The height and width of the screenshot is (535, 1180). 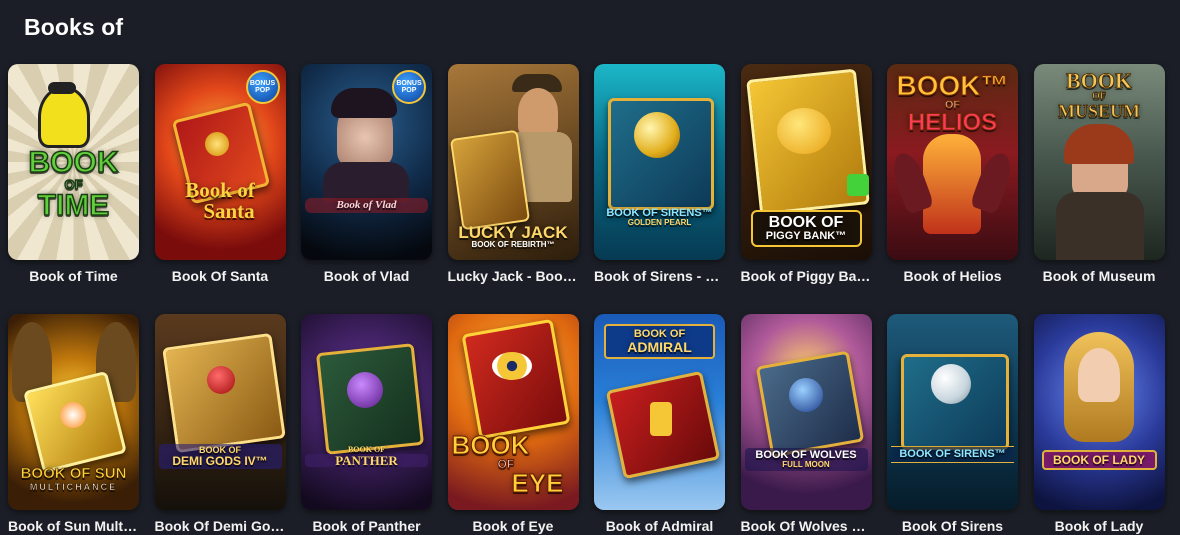 I want to click on game-thumbnail: BOOK OF ADMIRAL, so click(x=659, y=412).